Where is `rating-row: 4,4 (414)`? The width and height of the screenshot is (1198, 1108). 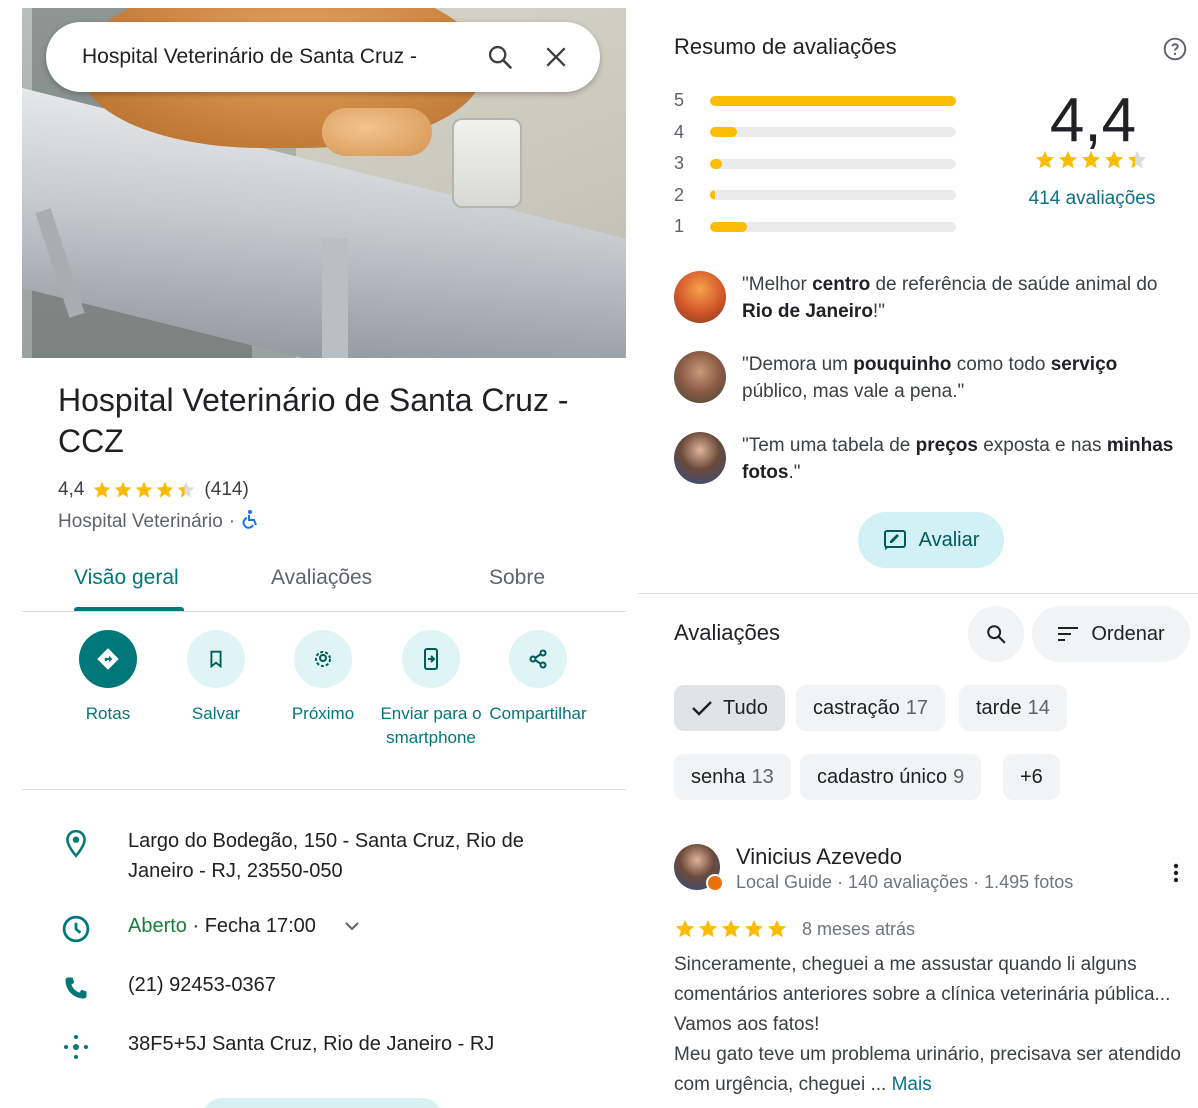
rating-row: 4,4 (414) is located at coordinates (153, 490).